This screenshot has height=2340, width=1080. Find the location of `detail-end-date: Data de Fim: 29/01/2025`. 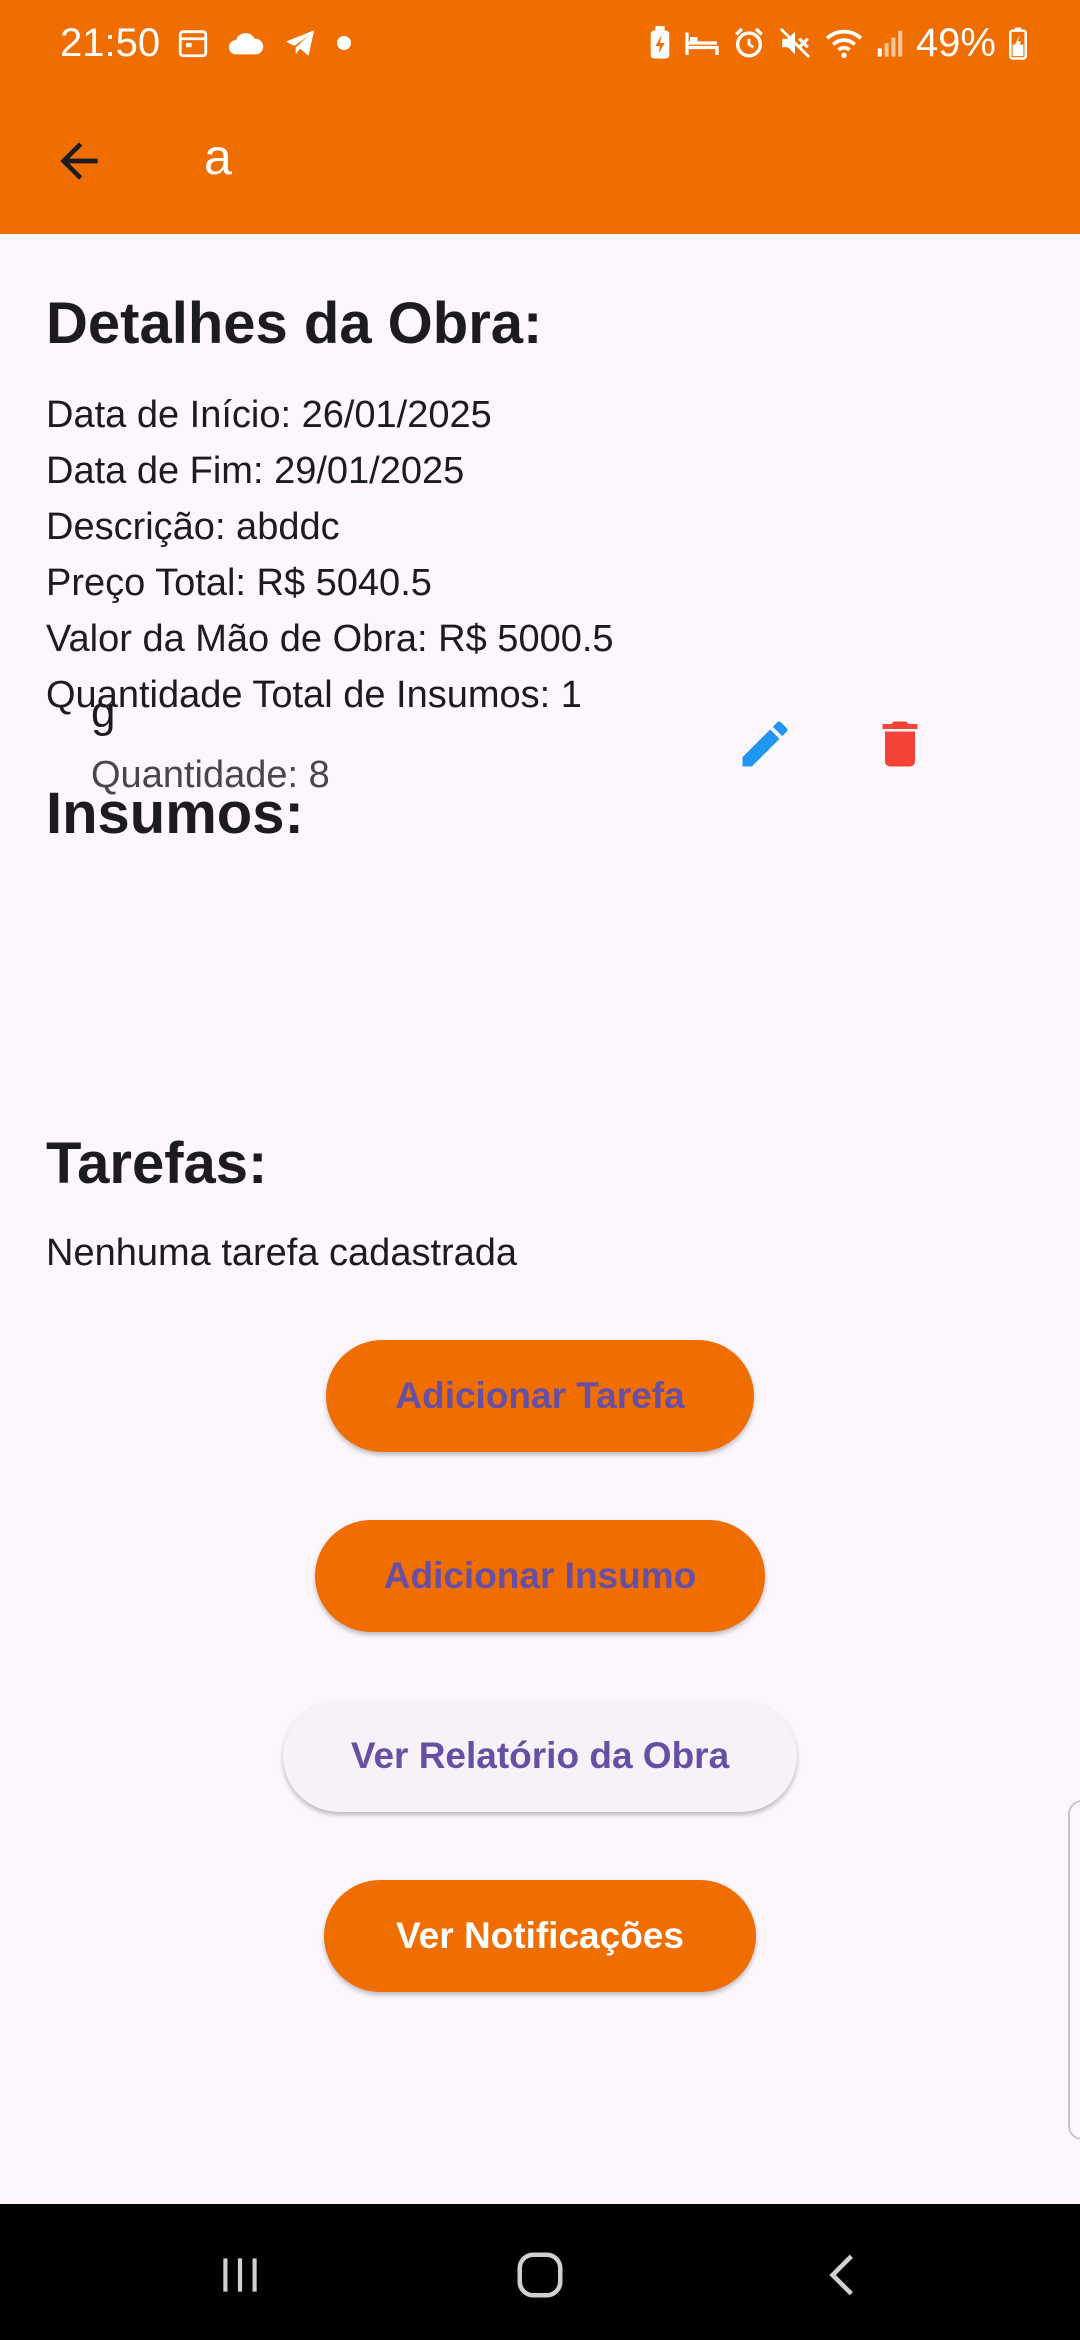

detail-end-date: Data de Fim: 29/01/2025 is located at coordinates (255, 471).